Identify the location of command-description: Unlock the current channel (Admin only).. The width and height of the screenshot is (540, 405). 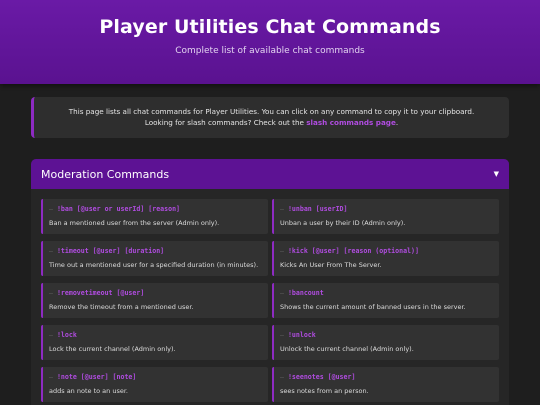
(347, 349).